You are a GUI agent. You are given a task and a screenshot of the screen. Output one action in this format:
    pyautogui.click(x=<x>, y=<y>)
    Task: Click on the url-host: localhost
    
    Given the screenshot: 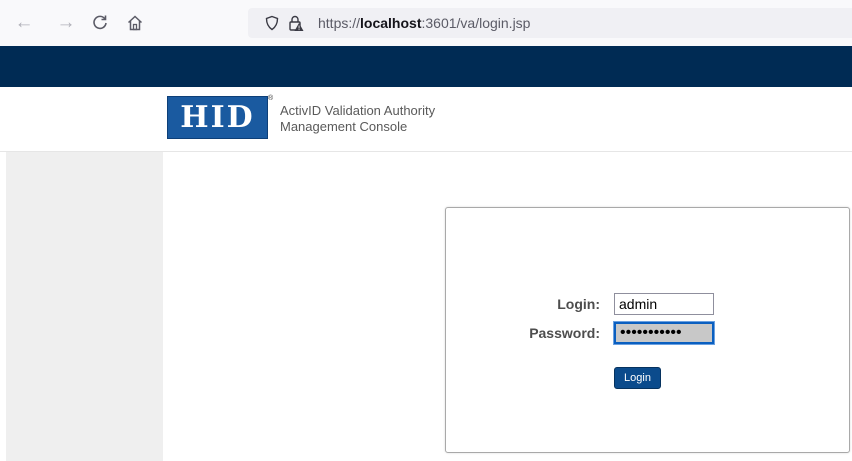 What is the action you would take?
    pyautogui.click(x=391, y=23)
    